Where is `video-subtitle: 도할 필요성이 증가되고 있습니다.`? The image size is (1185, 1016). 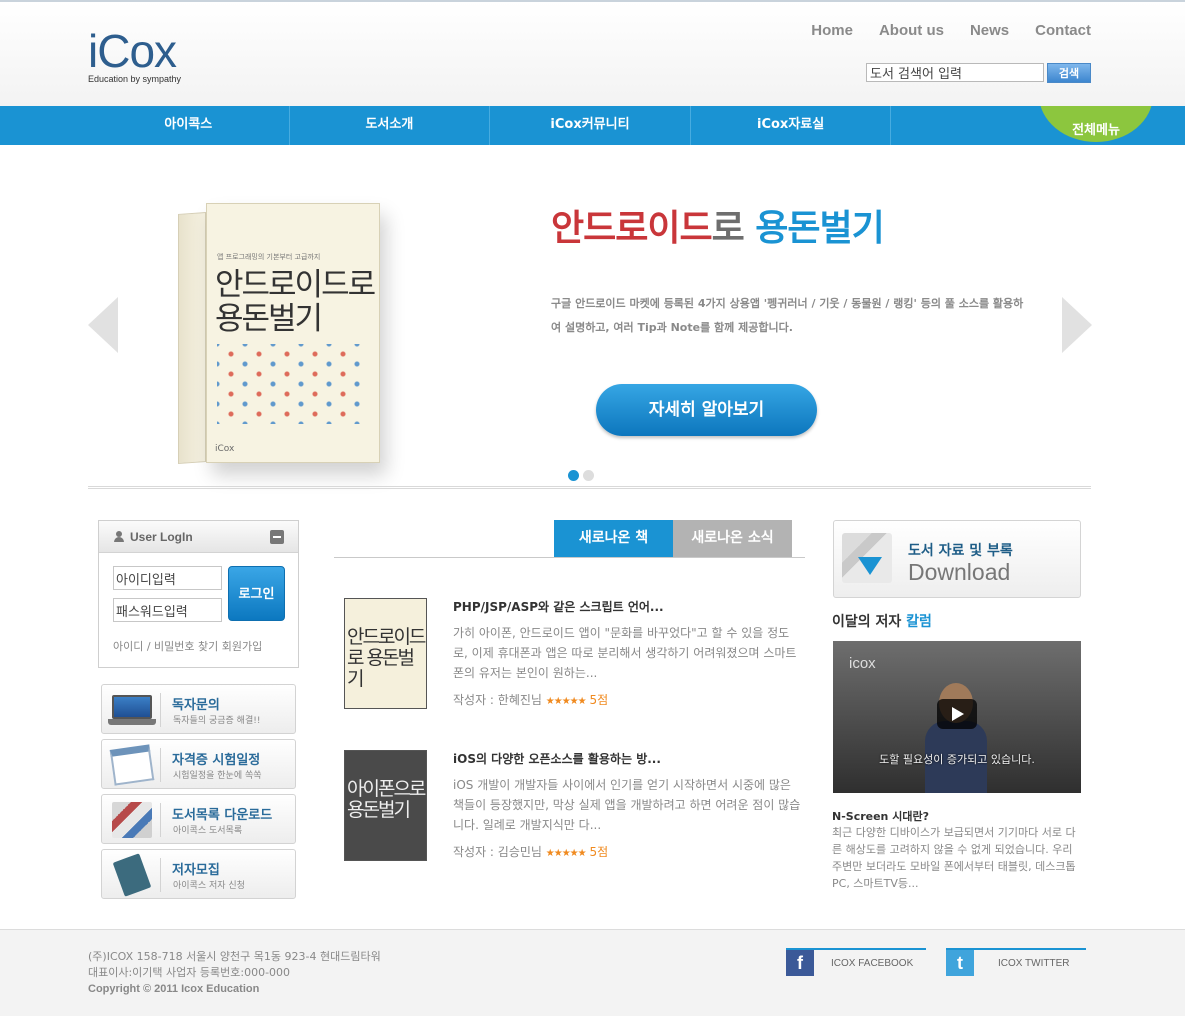
video-subtitle: 도할 필요성이 증가되고 있습니다. is located at coordinates (957, 759).